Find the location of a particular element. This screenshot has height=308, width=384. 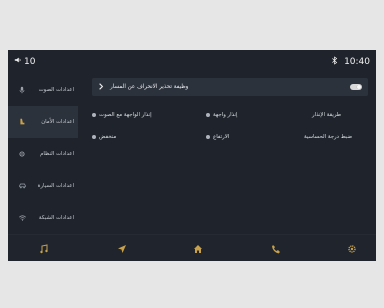

clock: 10:40 is located at coordinates (357, 62).